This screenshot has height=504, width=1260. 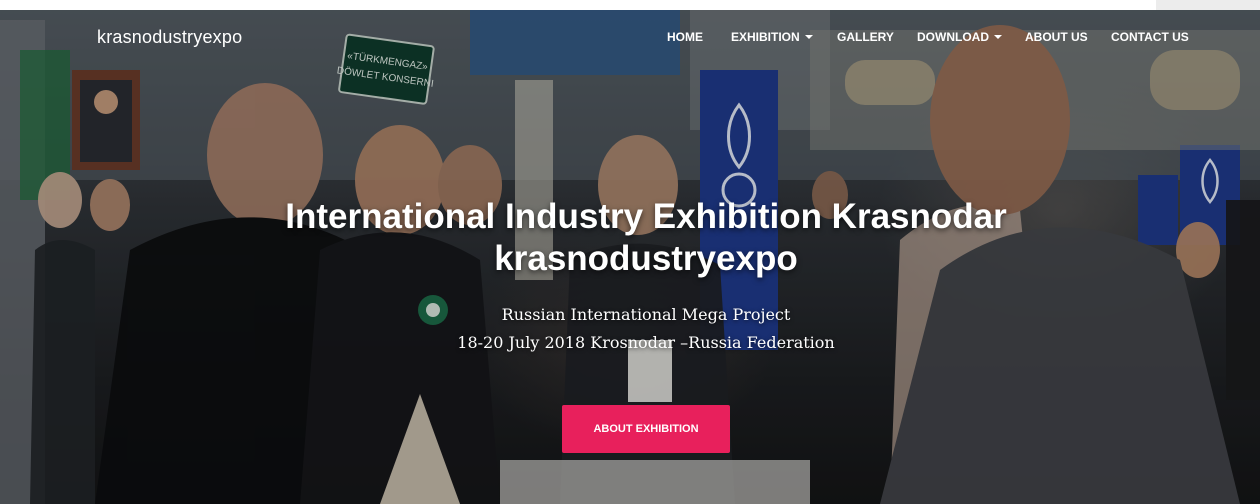 What do you see at coordinates (646, 314) in the screenshot?
I see `hero-subtitle-1: Russian International Mega Project` at bounding box center [646, 314].